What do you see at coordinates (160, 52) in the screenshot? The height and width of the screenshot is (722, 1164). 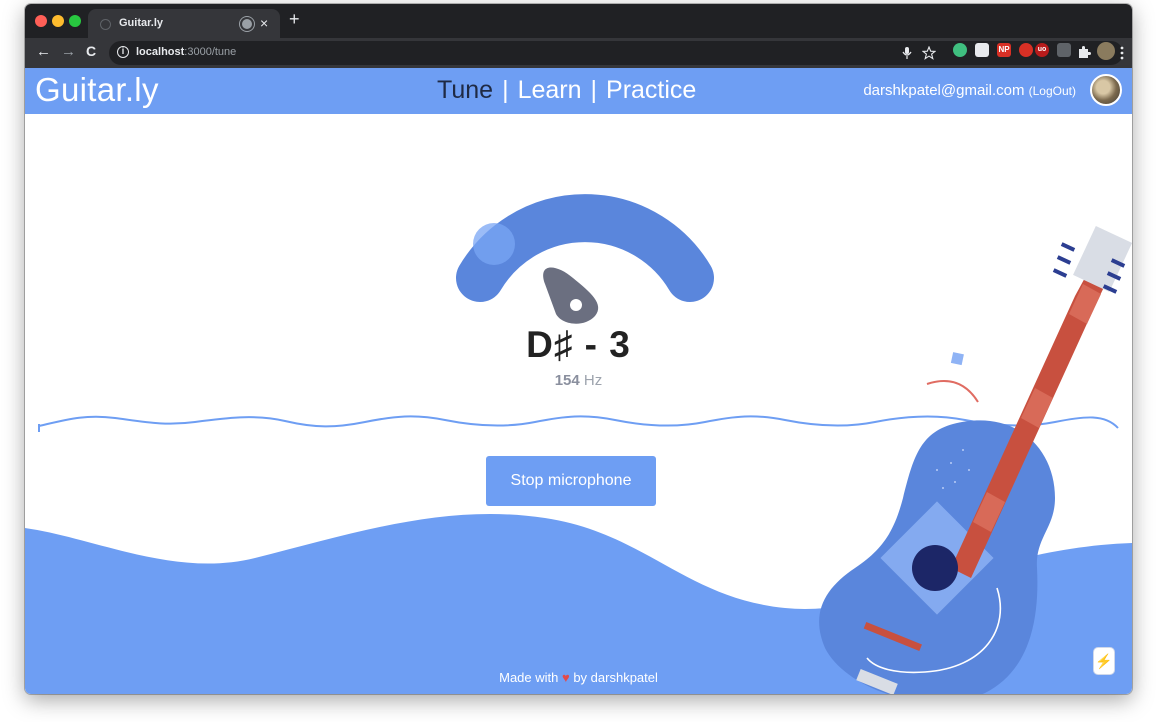 I see `url-host: localhost` at bounding box center [160, 52].